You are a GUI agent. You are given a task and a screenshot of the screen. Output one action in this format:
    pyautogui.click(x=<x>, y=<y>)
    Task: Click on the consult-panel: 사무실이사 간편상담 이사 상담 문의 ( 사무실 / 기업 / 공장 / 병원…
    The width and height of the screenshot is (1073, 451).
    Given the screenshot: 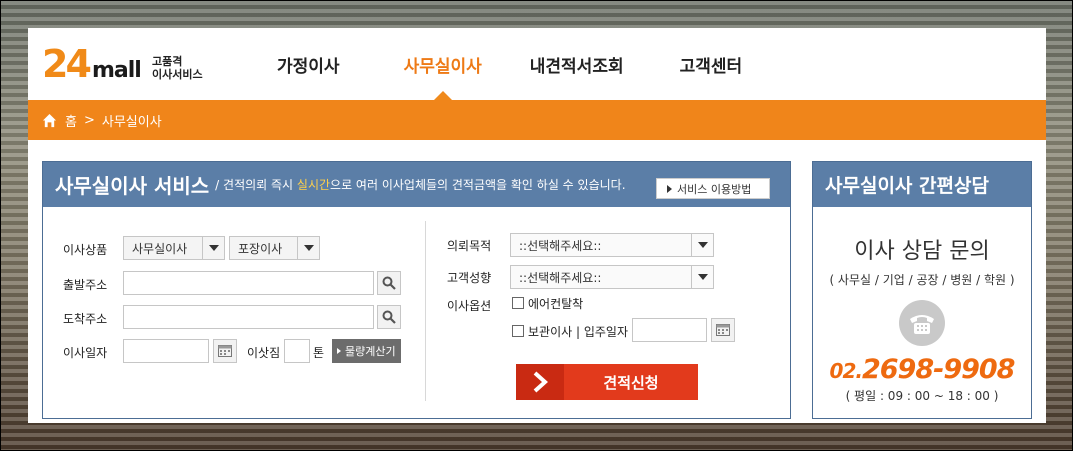 What is the action you would take?
    pyautogui.click(x=922, y=290)
    